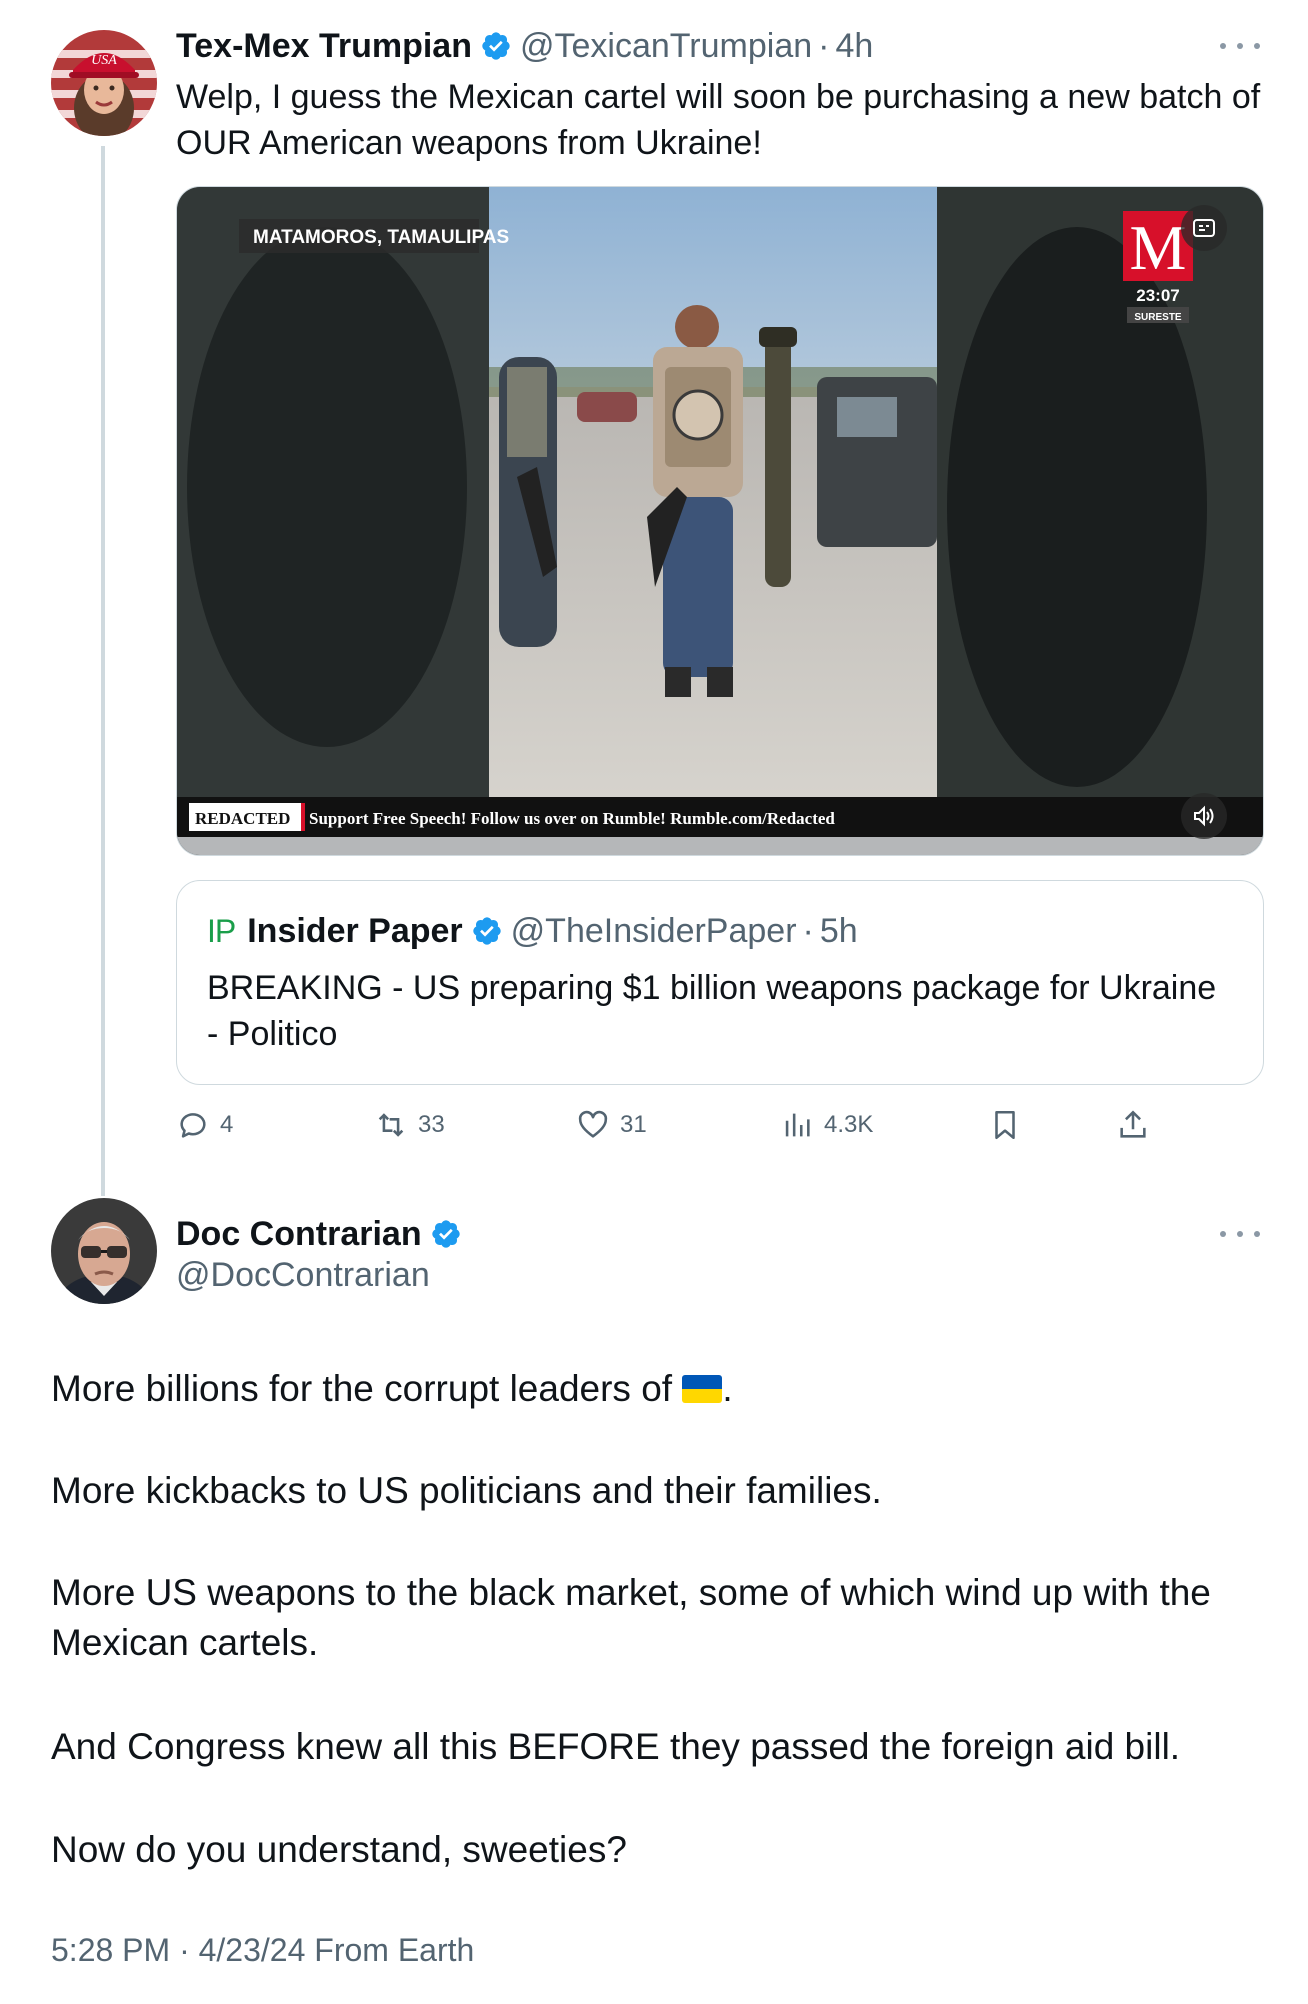  I want to click on author-handle: @TexicanTrumpian, so click(666, 46).